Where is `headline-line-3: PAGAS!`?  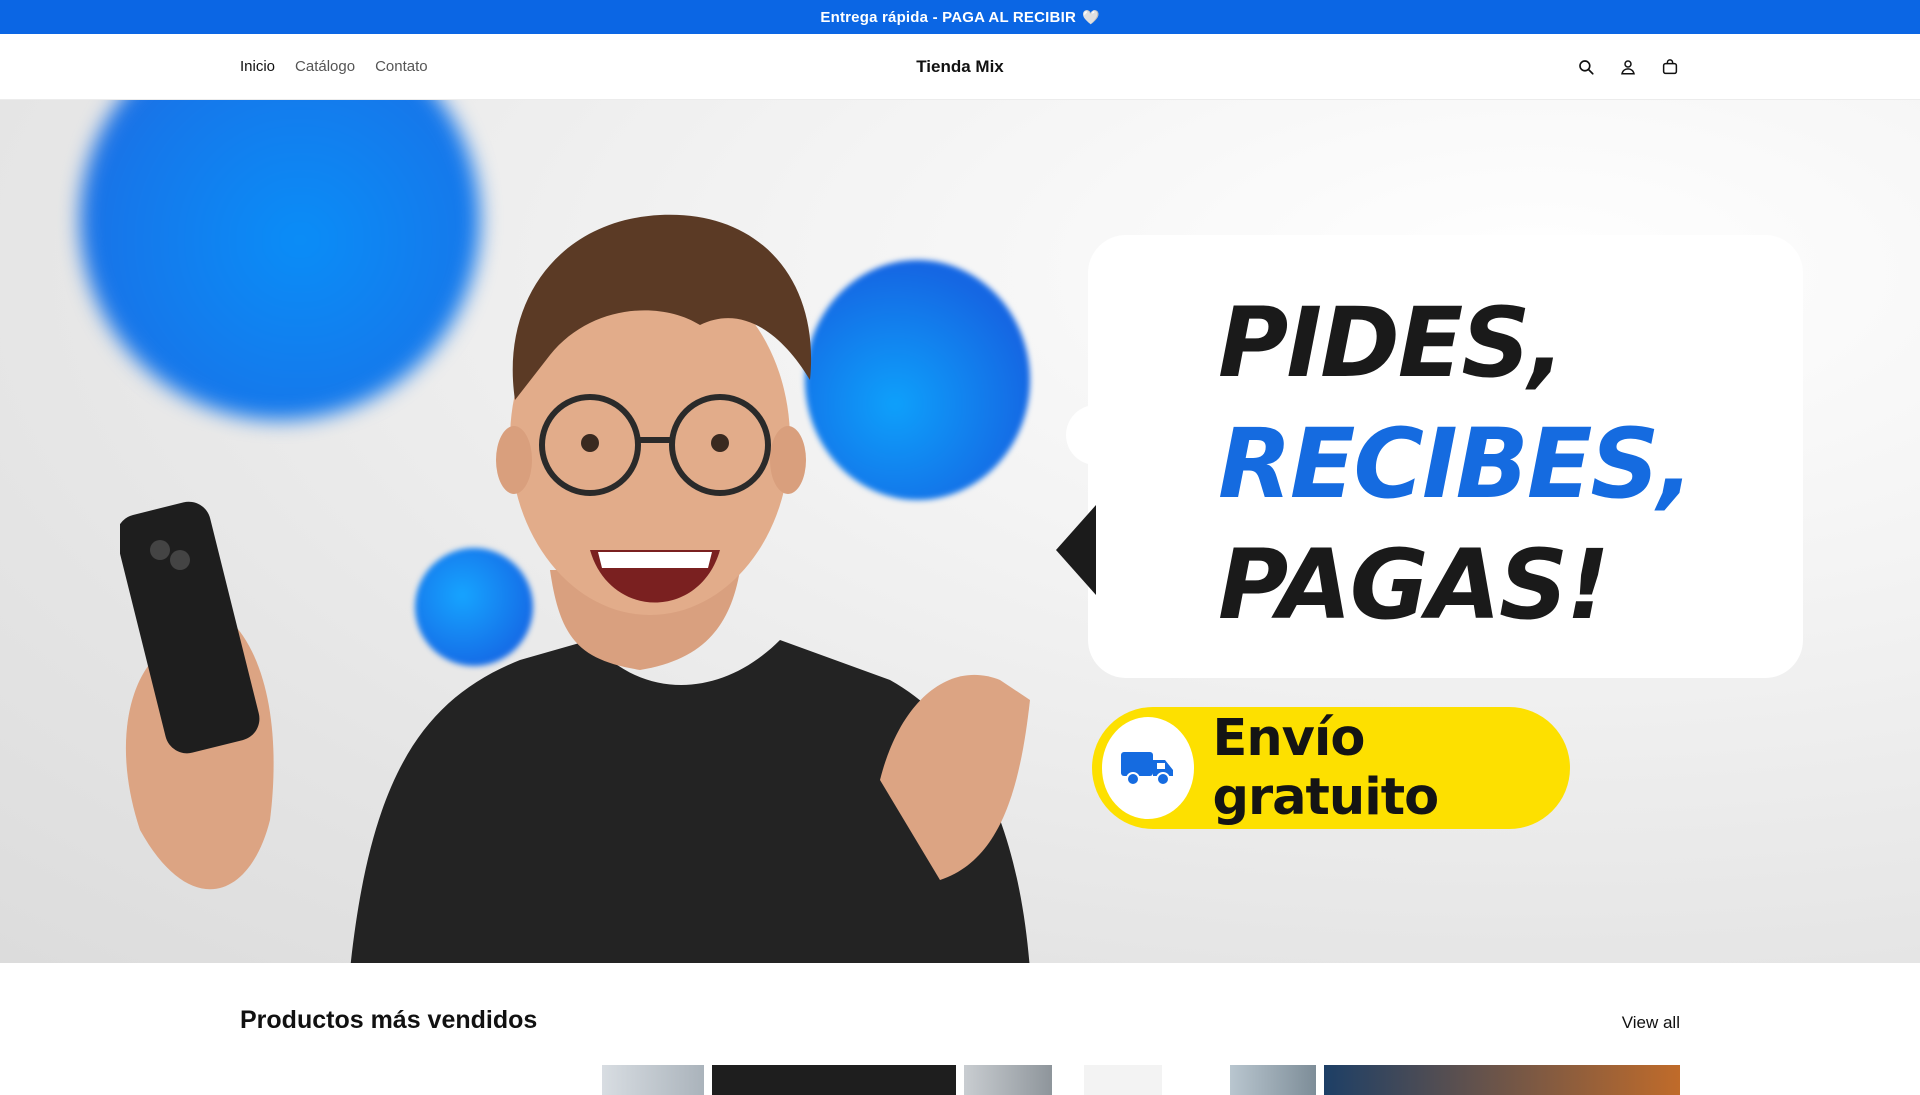
headline-line-3: PAGAS! is located at coordinates (1414, 585).